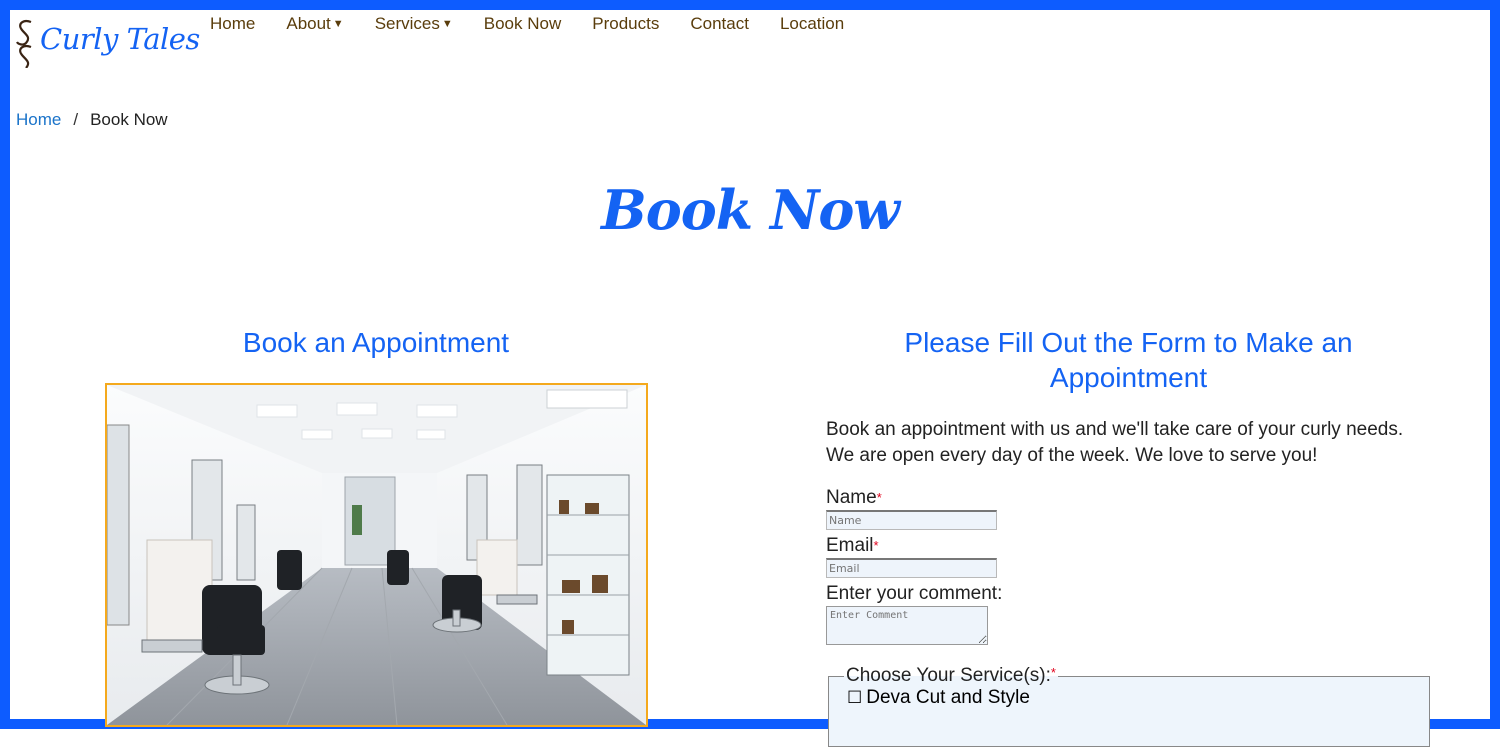  I want to click on service-option-label: Deva Cut and Style, so click(948, 697).